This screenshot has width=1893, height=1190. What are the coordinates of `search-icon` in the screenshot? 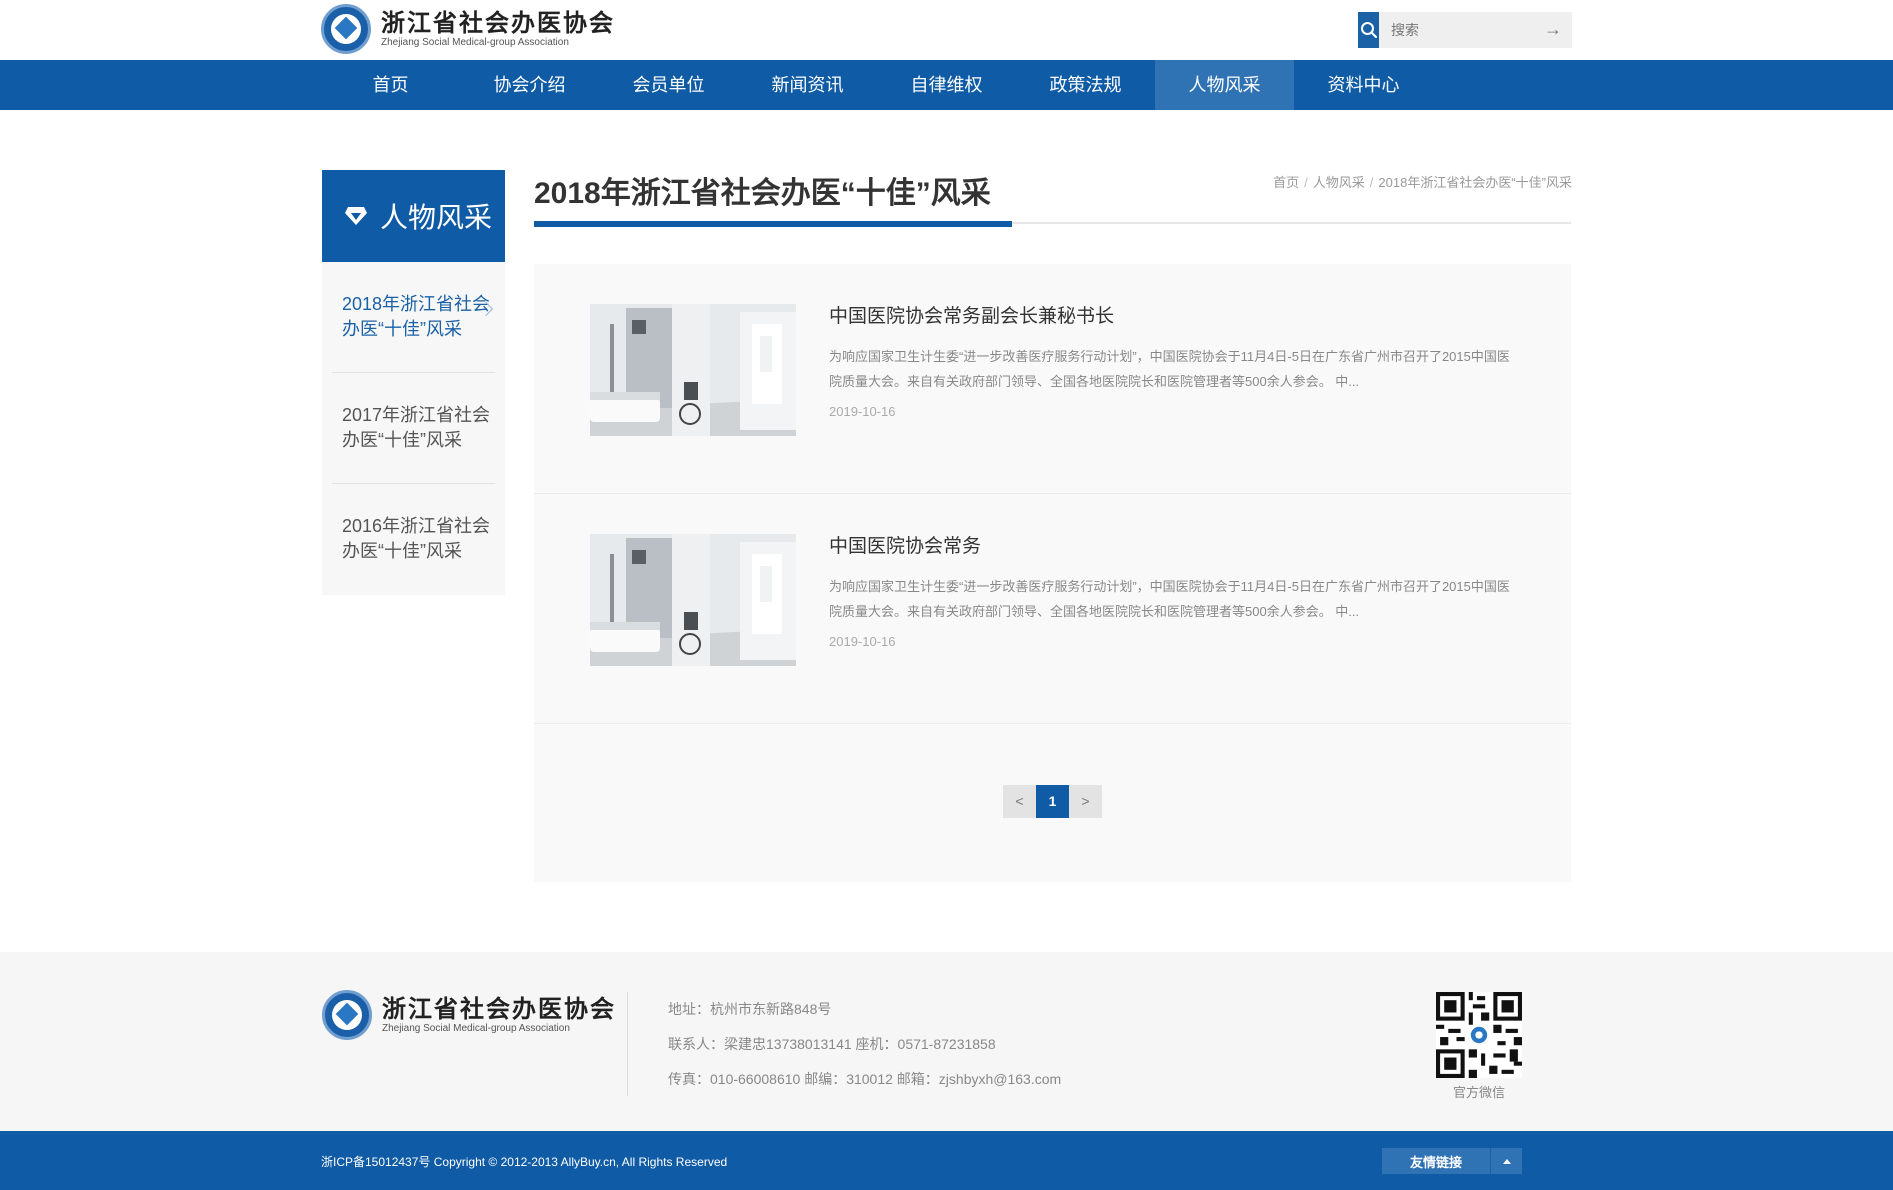 It's located at (1368, 30).